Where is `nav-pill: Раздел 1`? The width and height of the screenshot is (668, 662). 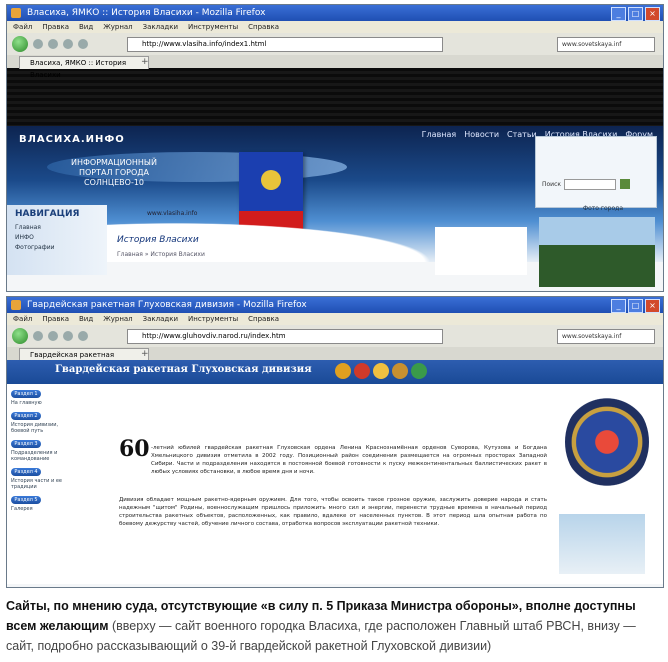
nav-pill: Раздел 1 is located at coordinates (26, 394).